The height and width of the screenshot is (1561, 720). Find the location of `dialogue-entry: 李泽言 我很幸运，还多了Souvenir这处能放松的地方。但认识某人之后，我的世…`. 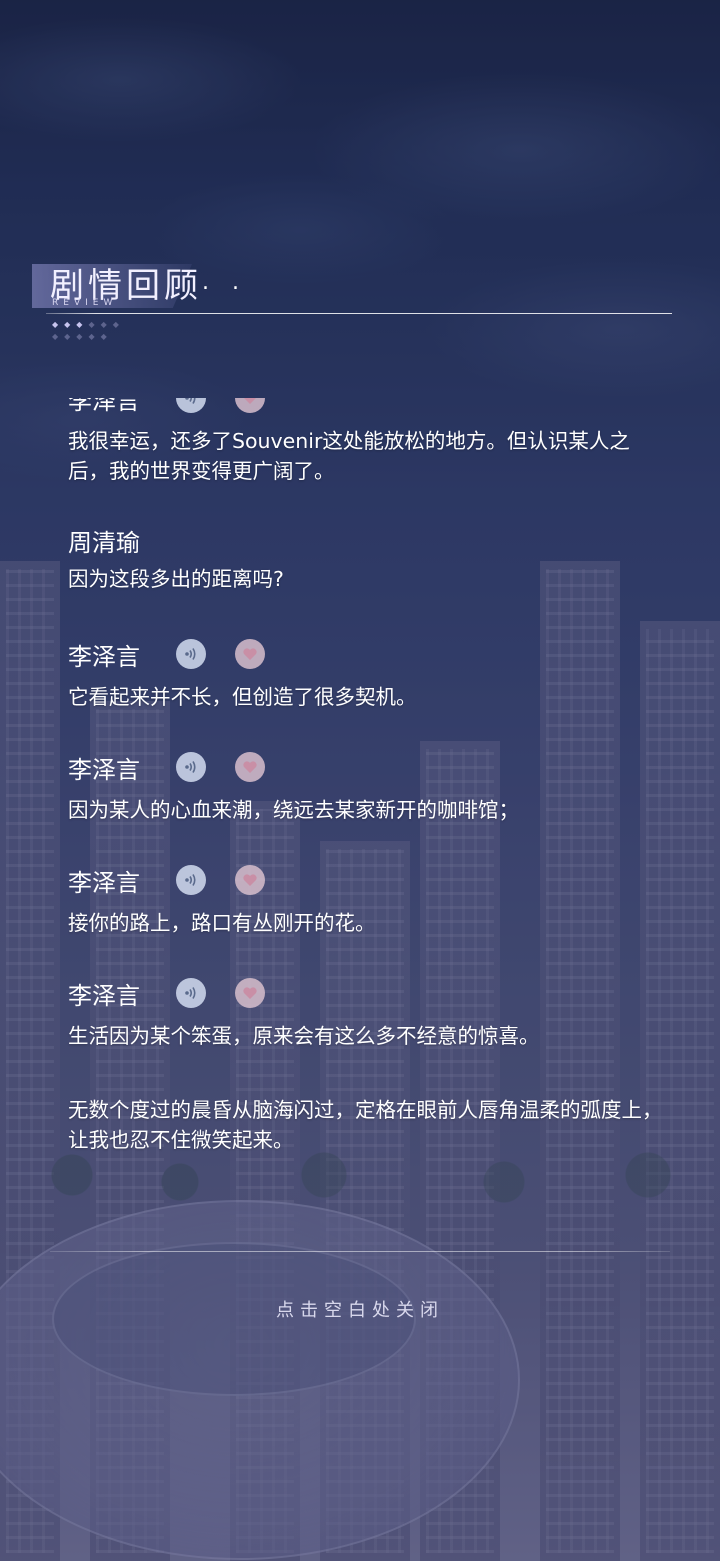

dialogue-entry: 李泽言 我很幸运，还多了Souvenir这处能放松的地方。但认识某人之后，我的世… is located at coordinates (368, 442).